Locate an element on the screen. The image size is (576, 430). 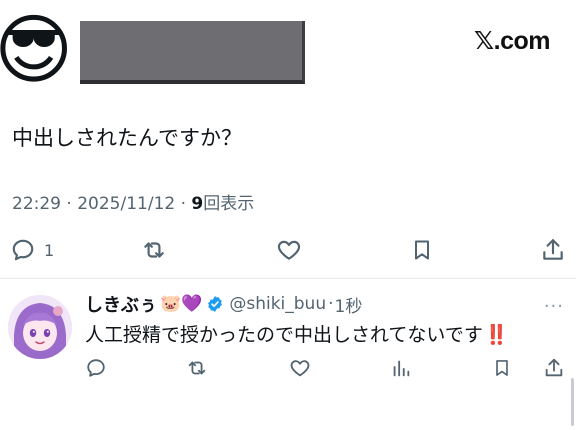
reply-button: 1 is located at coordinates (32, 250).